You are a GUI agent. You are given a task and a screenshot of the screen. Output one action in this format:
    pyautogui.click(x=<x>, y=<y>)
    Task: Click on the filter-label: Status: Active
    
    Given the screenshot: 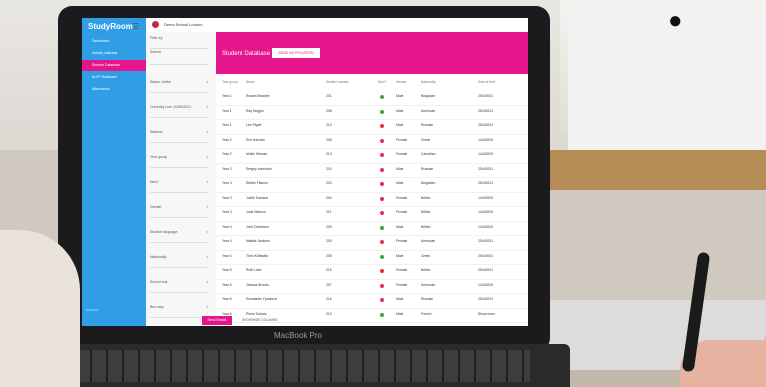 What is the action you would take?
    pyautogui.click(x=161, y=82)
    